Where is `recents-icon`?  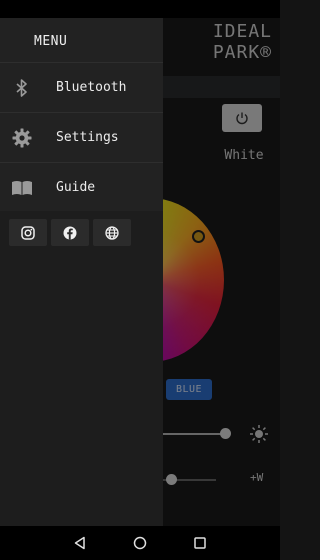
recents-icon is located at coordinates (200, 543).